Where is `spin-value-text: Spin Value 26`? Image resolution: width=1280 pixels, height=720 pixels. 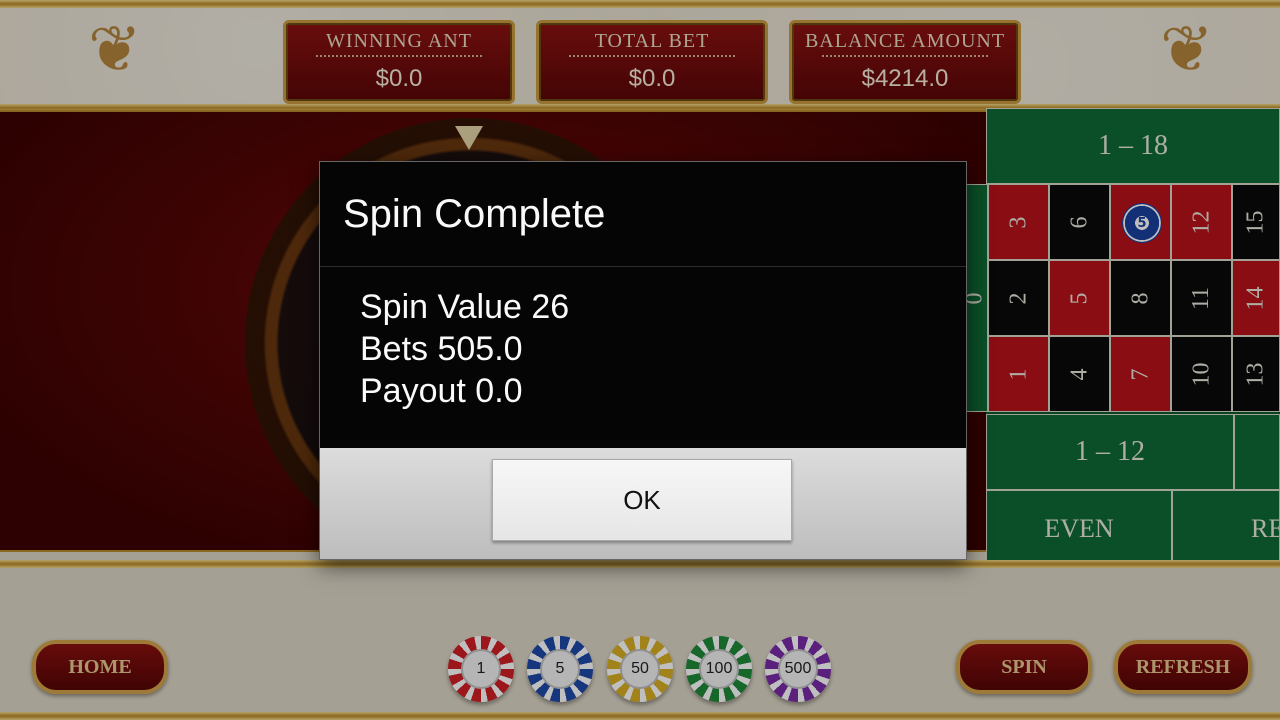 spin-value-text: Spin Value 26 is located at coordinates (465, 307).